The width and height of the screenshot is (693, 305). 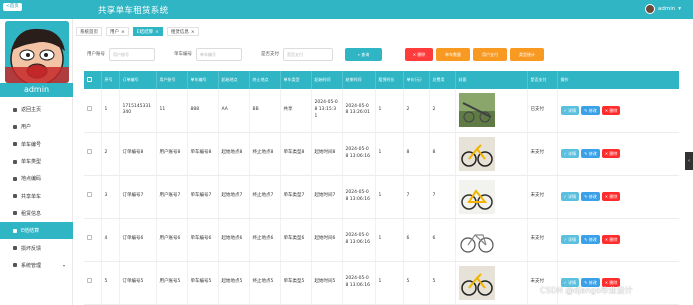 I want to click on table-cell: 单车编号7, so click(x=203, y=197).